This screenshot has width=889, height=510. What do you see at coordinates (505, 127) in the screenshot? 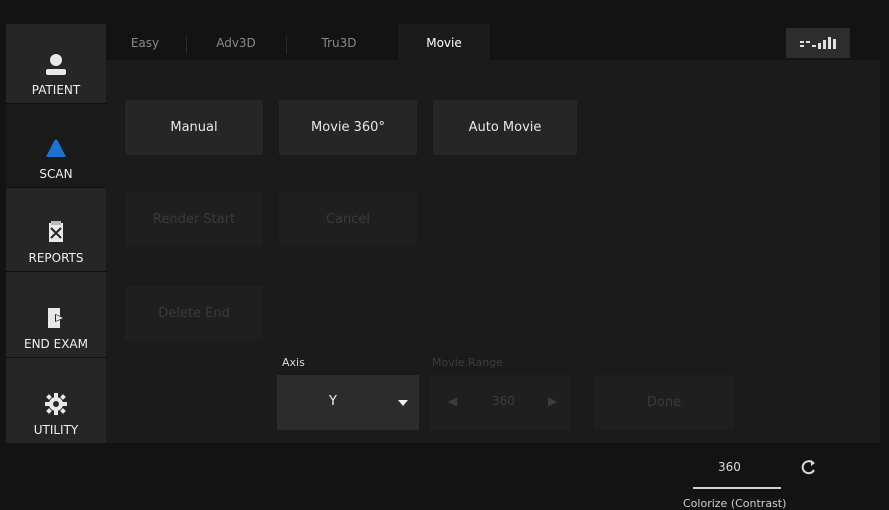
I see `auto-movie-button: Auto Movie` at bounding box center [505, 127].